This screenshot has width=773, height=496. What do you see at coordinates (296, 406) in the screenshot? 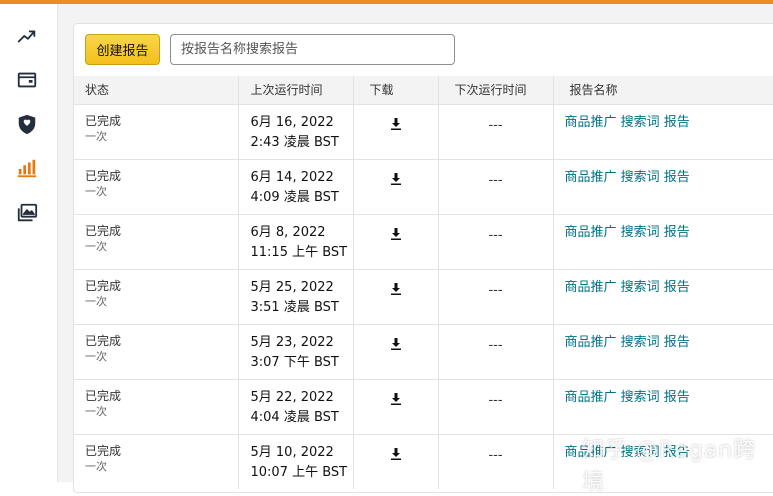
I see `last-run-cell: 5月 22, 2022 4:04 凌晨 BST` at bounding box center [296, 406].